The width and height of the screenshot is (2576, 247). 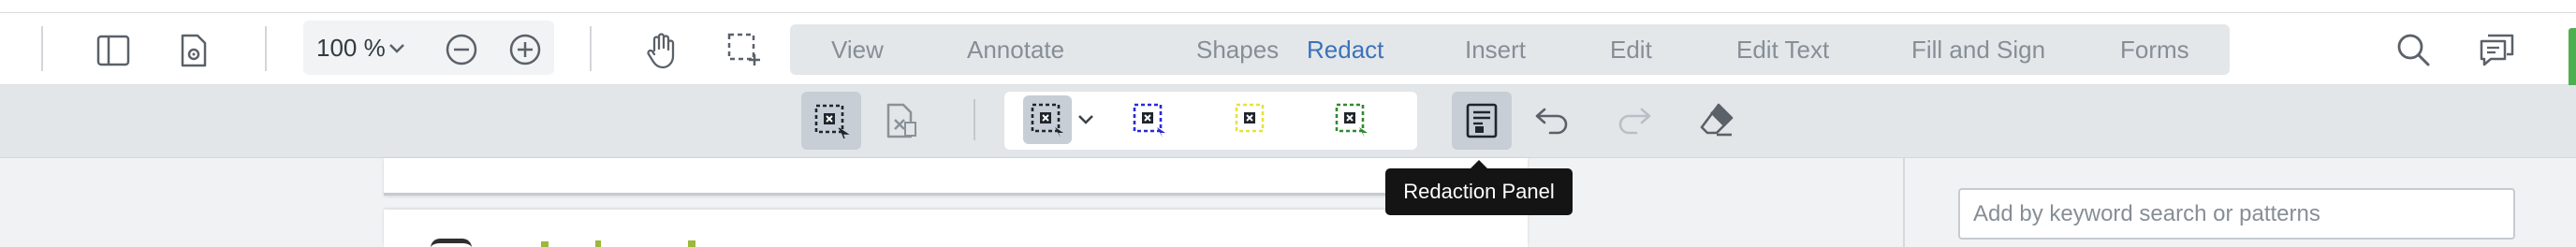 What do you see at coordinates (956, 177) in the screenshot?
I see `document-page-bottom` at bounding box center [956, 177].